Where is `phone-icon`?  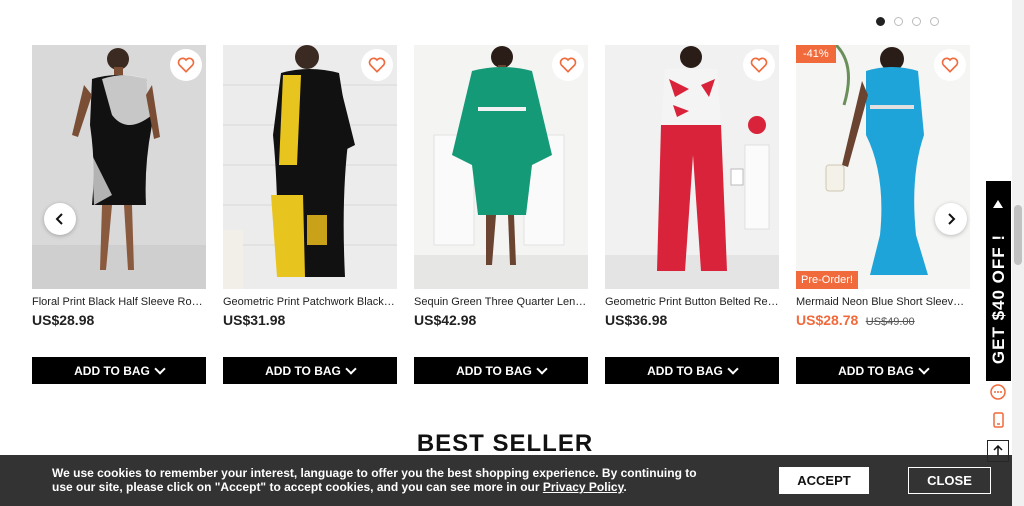 phone-icon is located at coordinates (998, 420).